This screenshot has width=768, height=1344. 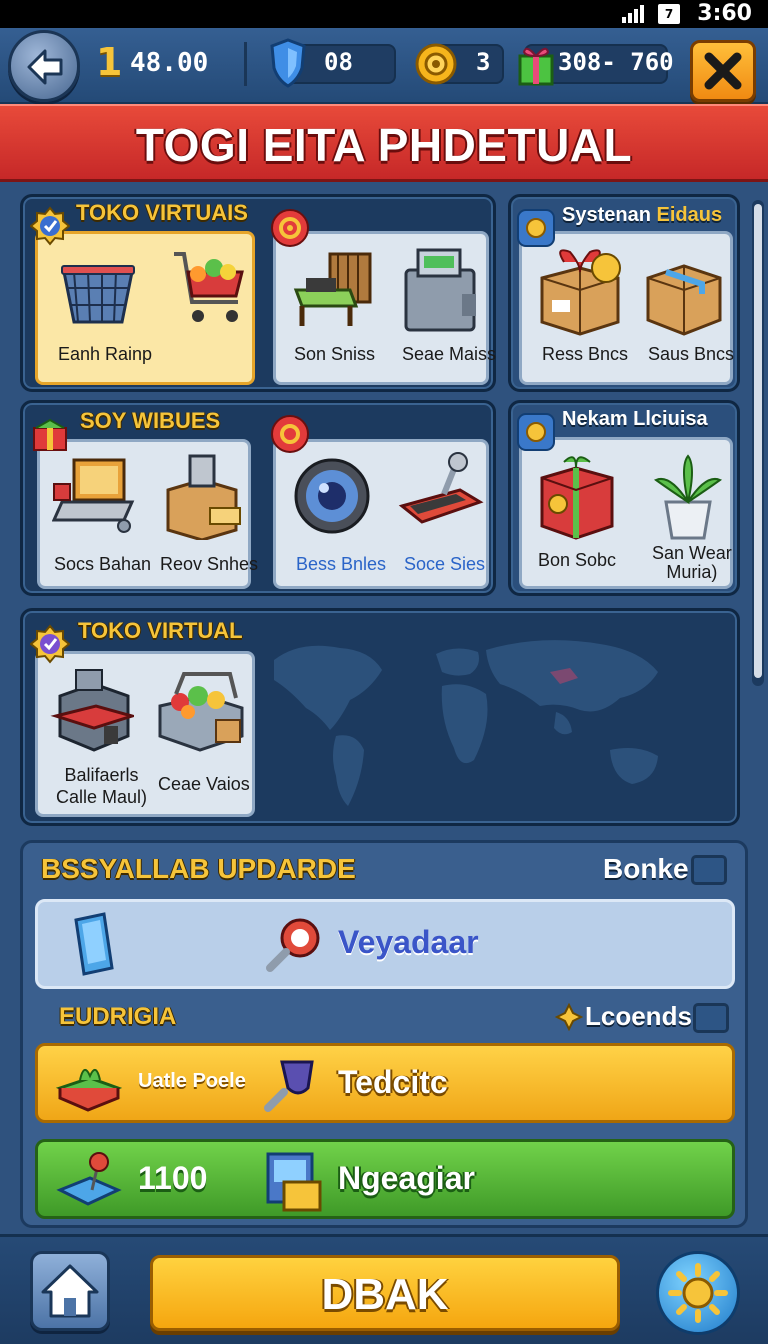 I want to click on item-card-shop: Balifaerls Calle Maul) Ceae Vaios, so click(x=145, y=734).